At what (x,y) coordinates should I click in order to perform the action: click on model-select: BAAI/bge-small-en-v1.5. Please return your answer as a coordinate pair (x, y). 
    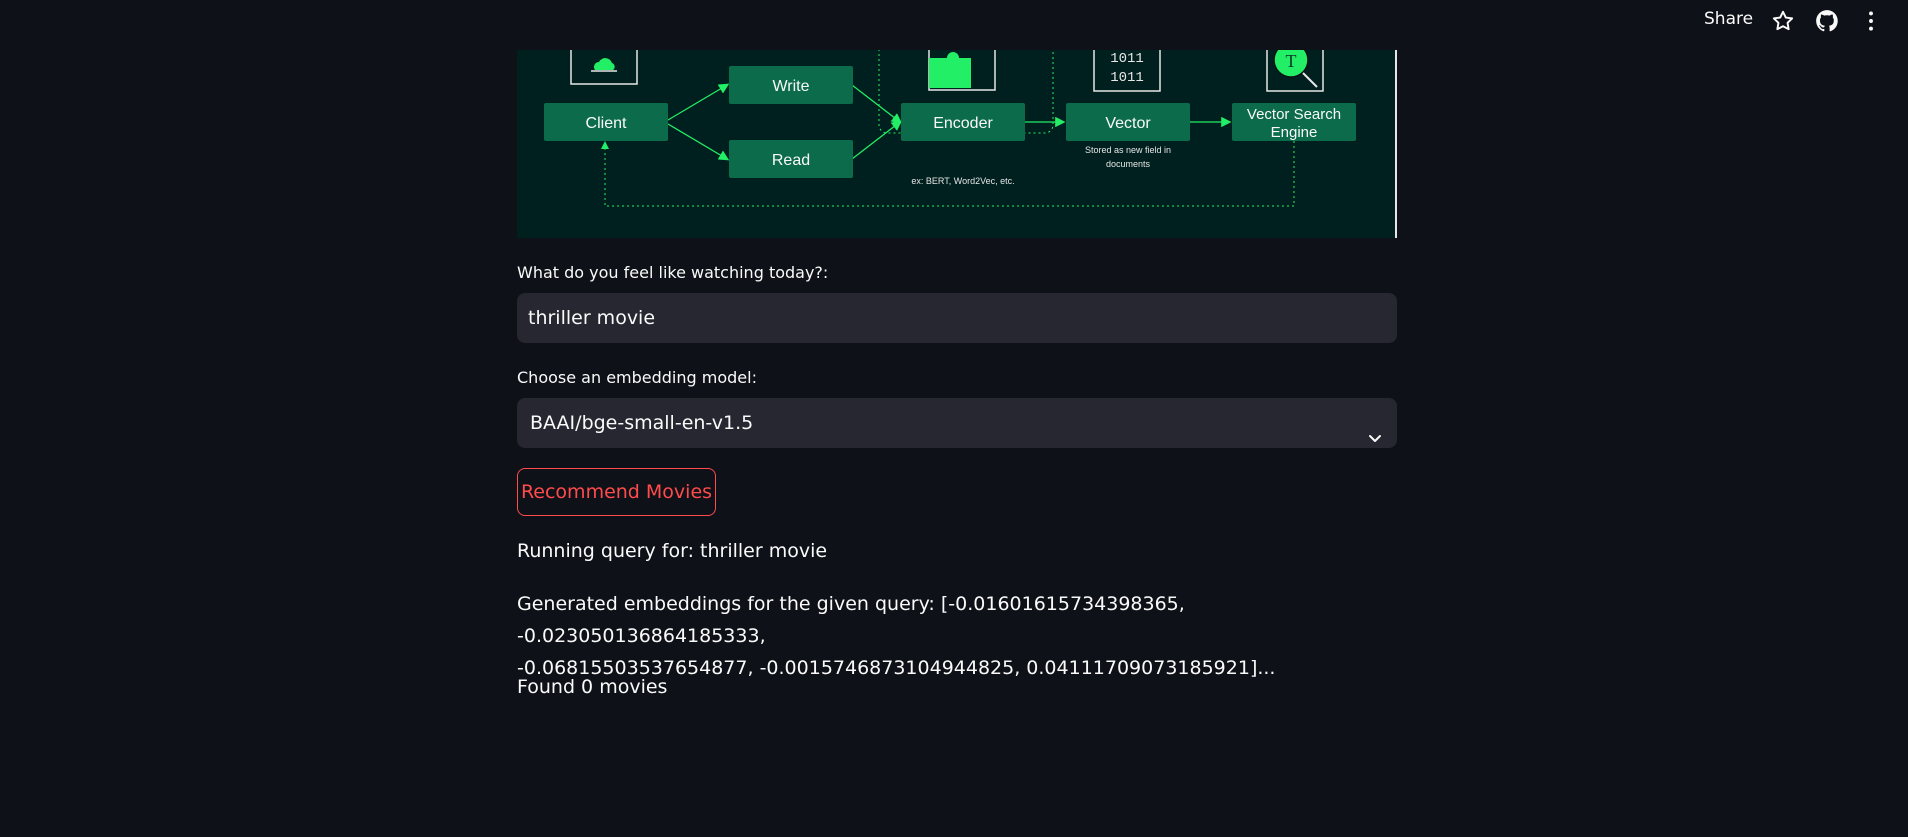
    Looking at the image, I should click on (957, 423).